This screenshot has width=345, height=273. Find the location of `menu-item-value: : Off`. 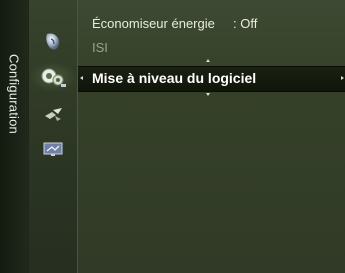

menu-item-value: : Off is located at coordinates (245, 23).